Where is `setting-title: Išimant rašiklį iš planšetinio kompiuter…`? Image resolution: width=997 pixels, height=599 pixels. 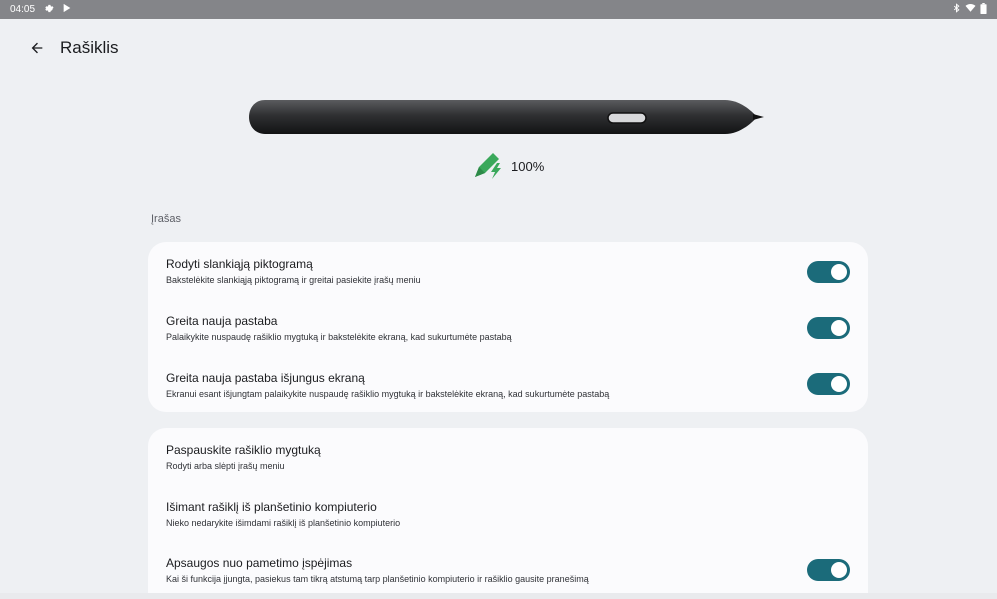
setting-title: Išimant rašiklį iš planšetinio kompiuter… is located at coordinates (271, 507).